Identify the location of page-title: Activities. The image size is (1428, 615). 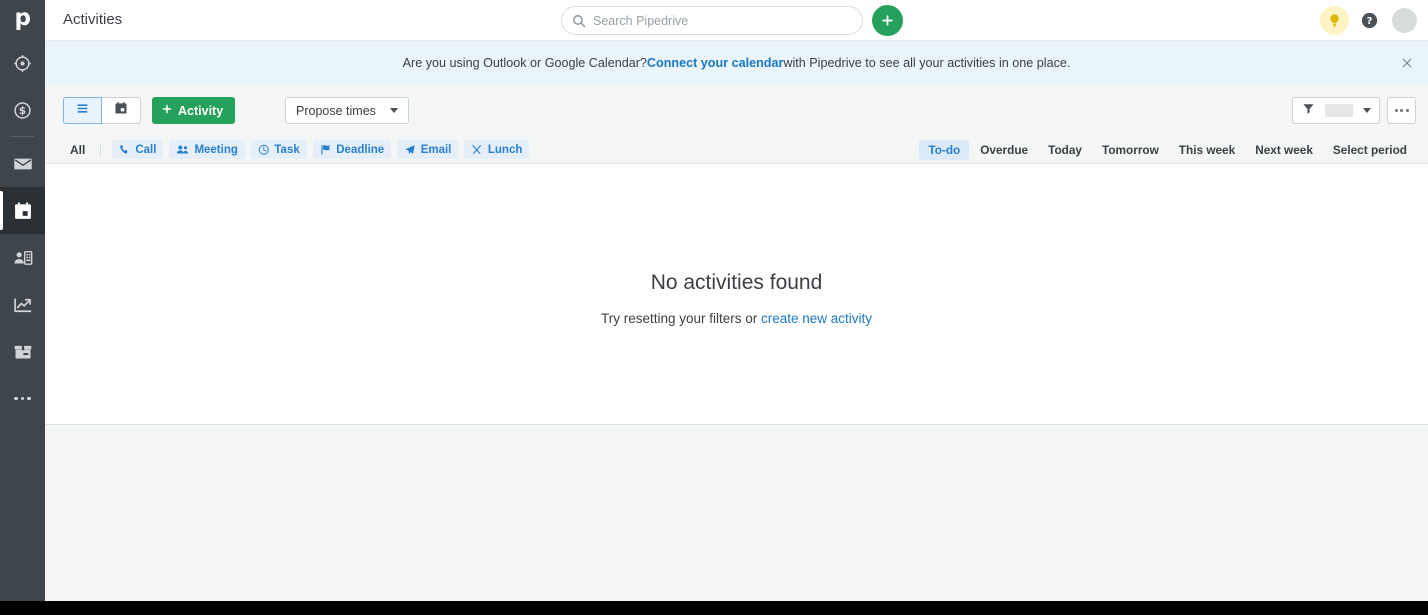
(93, 19).